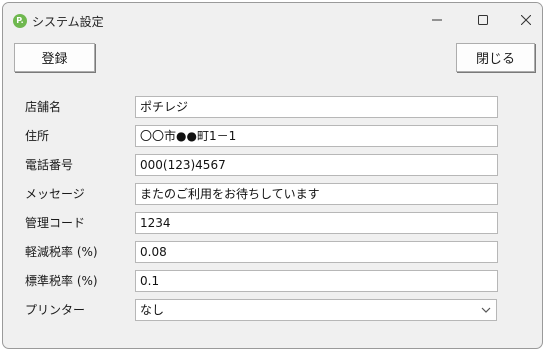 Image resolution: width=546 pixels, height=352 pixels. I want to click on close-icon, so click(526, 19).